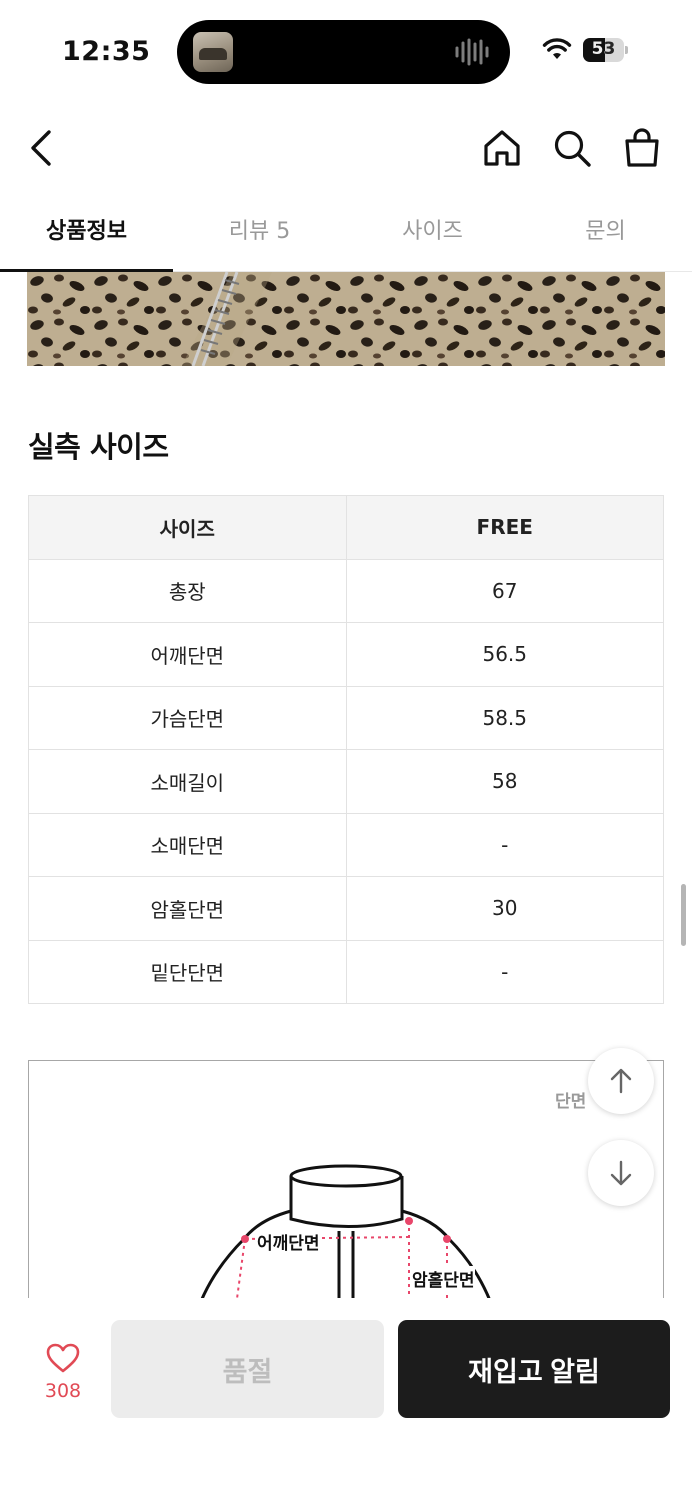 Image resolution: width=692 pixels, height=1500 pixels. I want to click on table-row: 소매단면 -, so click(346, 844).